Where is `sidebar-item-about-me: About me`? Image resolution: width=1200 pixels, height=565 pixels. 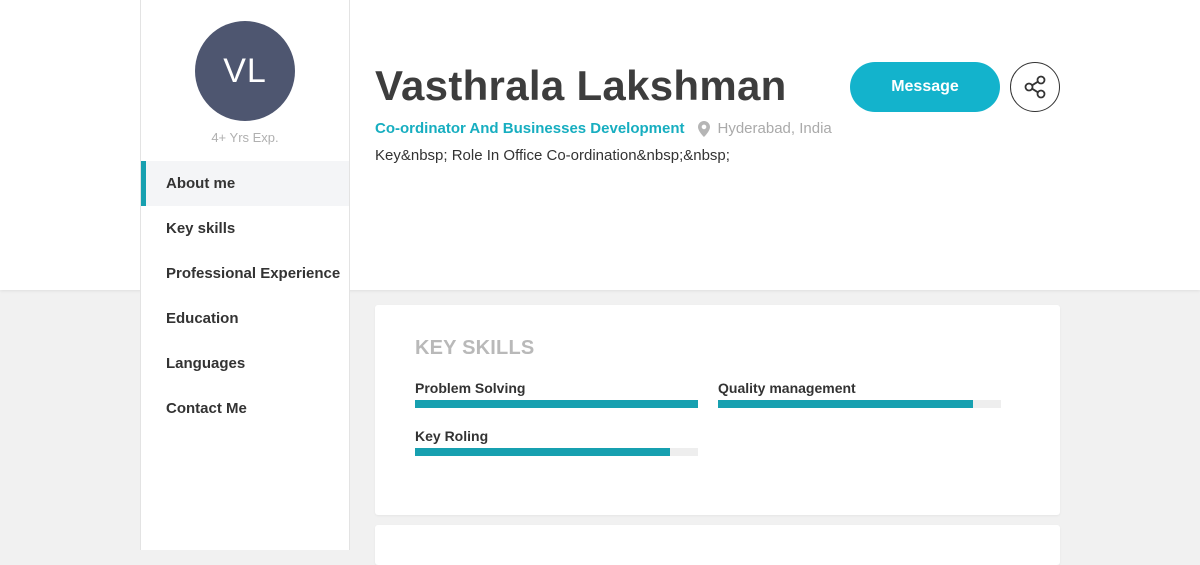
sidebar-item-about-me: About me is located at coordinates (245, 183).